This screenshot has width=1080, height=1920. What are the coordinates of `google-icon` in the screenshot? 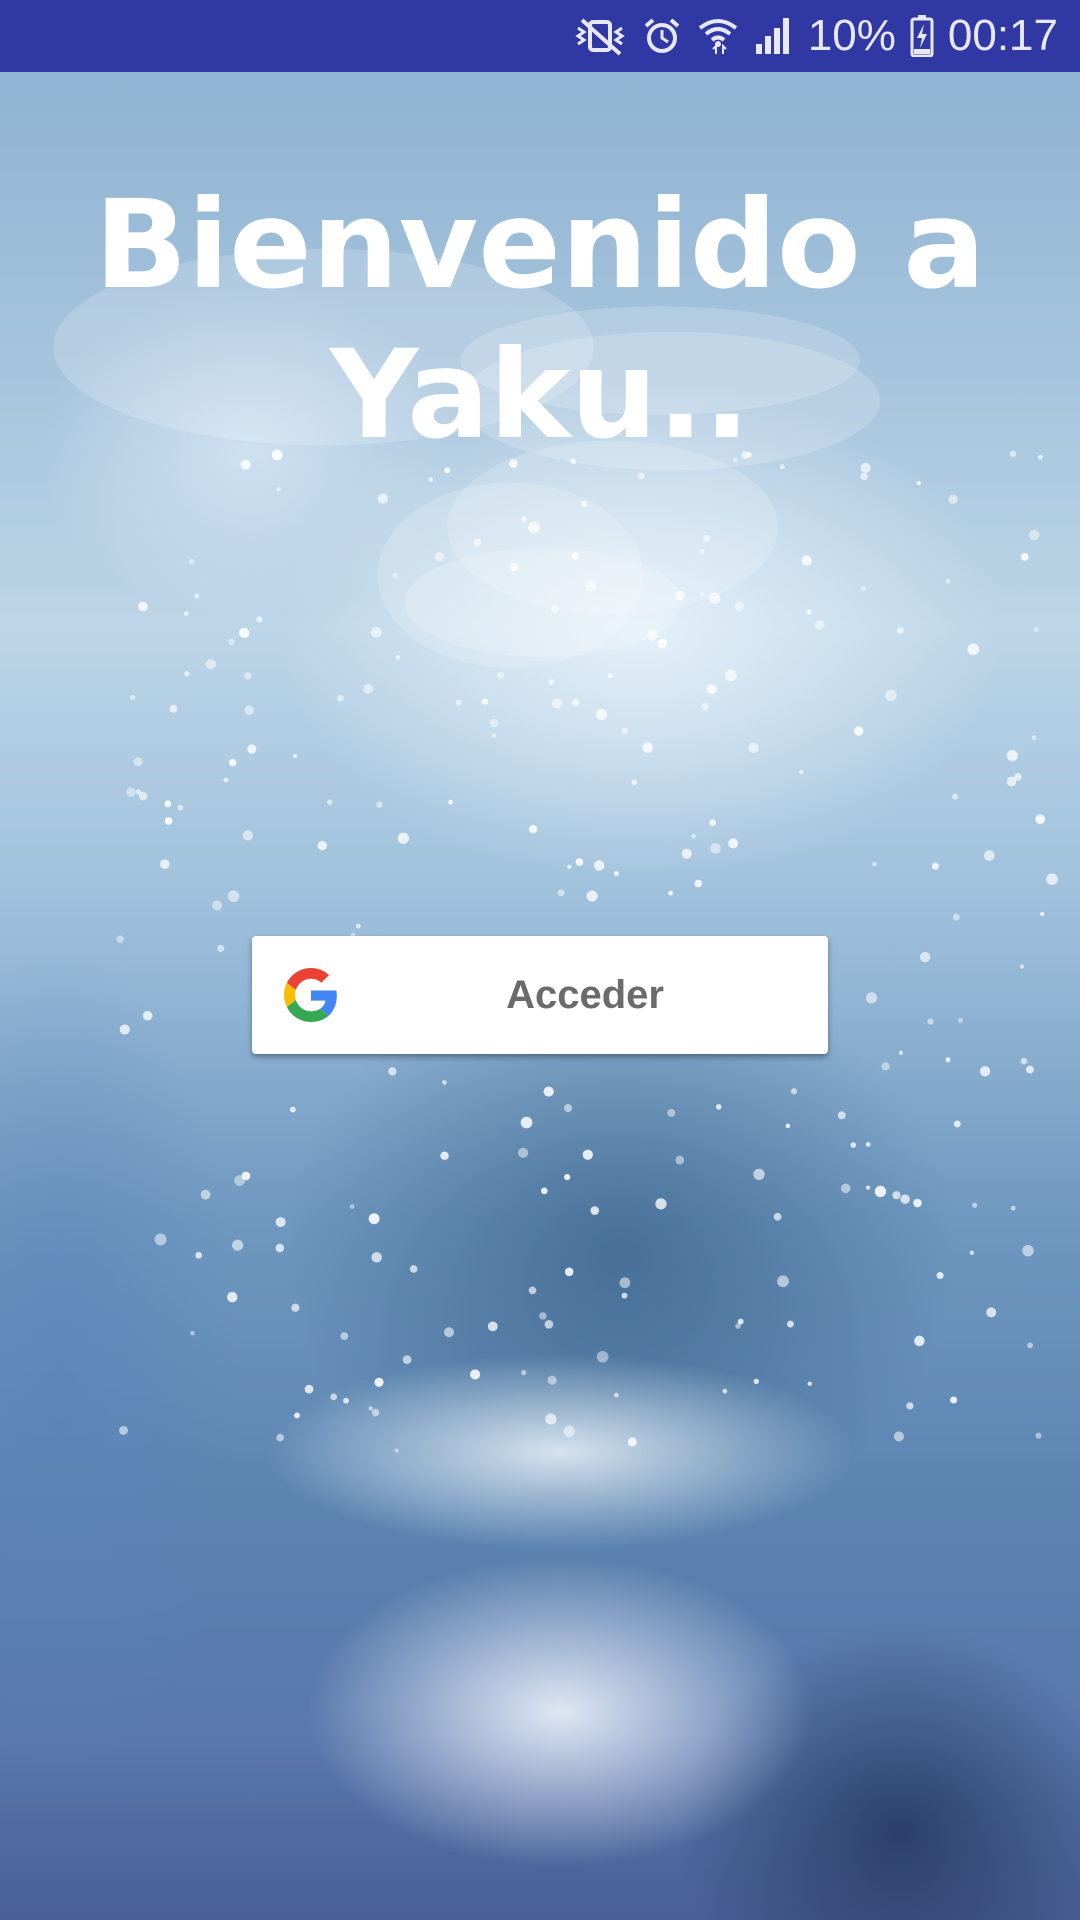 It's located at (310, 995).